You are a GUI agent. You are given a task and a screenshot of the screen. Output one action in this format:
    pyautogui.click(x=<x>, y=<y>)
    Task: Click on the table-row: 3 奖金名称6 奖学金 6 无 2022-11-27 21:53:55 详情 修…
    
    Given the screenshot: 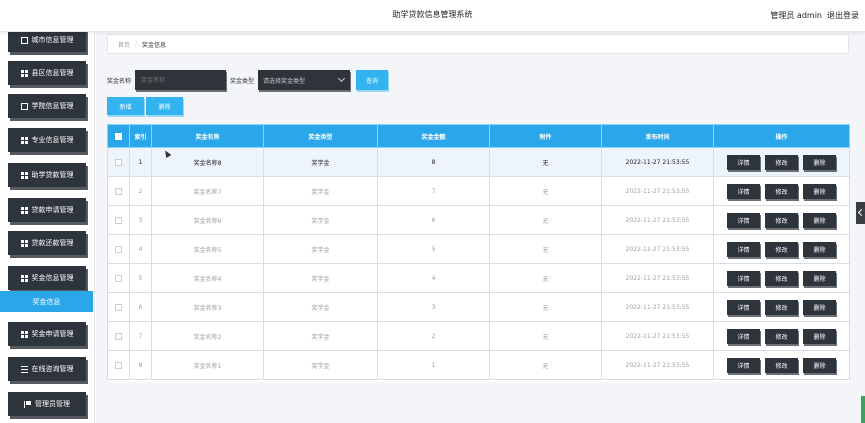 What is the action you would take?
    pyautogui.click(x=478, y=220)
    